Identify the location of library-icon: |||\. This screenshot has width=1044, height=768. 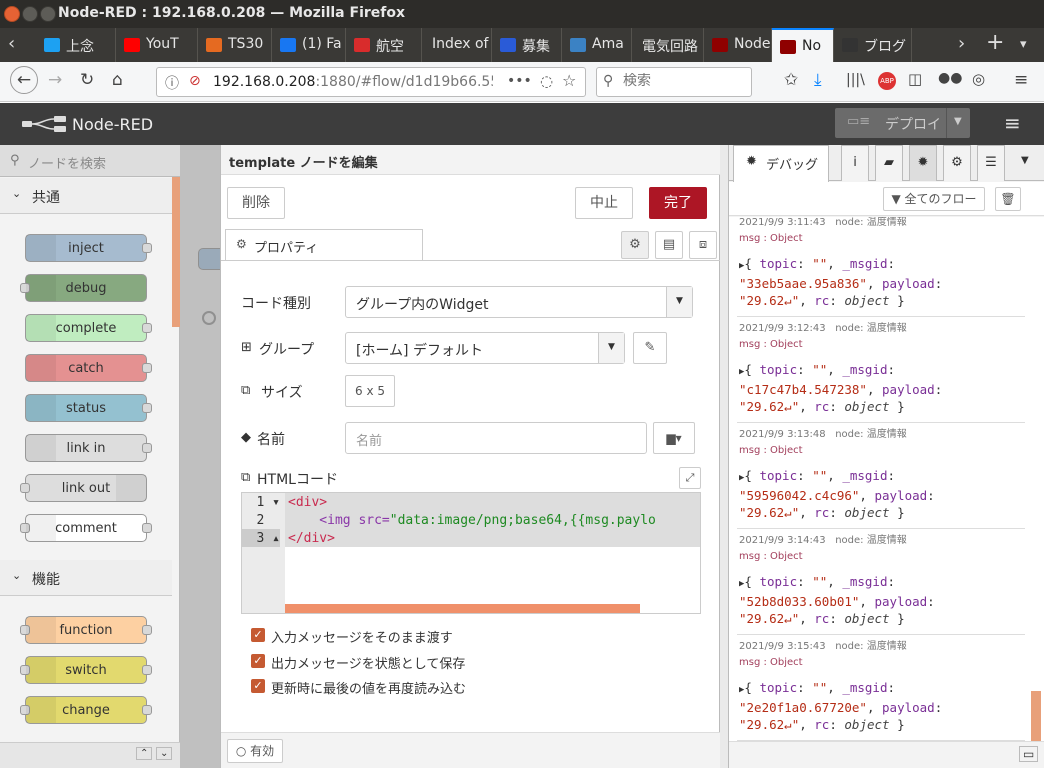
(855, 80).